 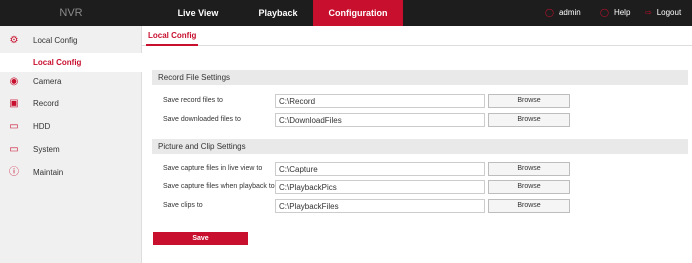 What do you see at coordinates (380, 206) in the screenshot?
I see `clips-path-input` at bounding box center [380, 206].